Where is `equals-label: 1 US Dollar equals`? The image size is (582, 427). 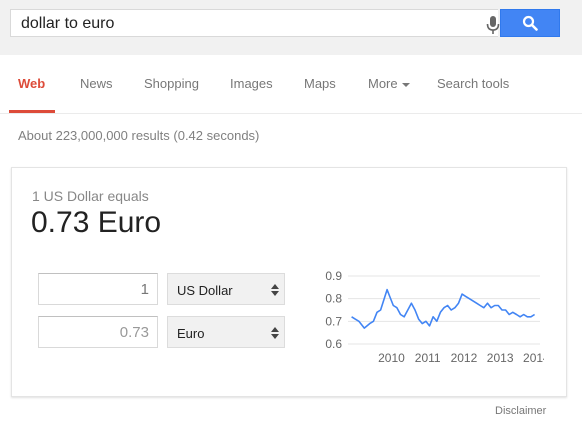 equals-label: 1 US Dollar equals is located at coordinates (90, 196).